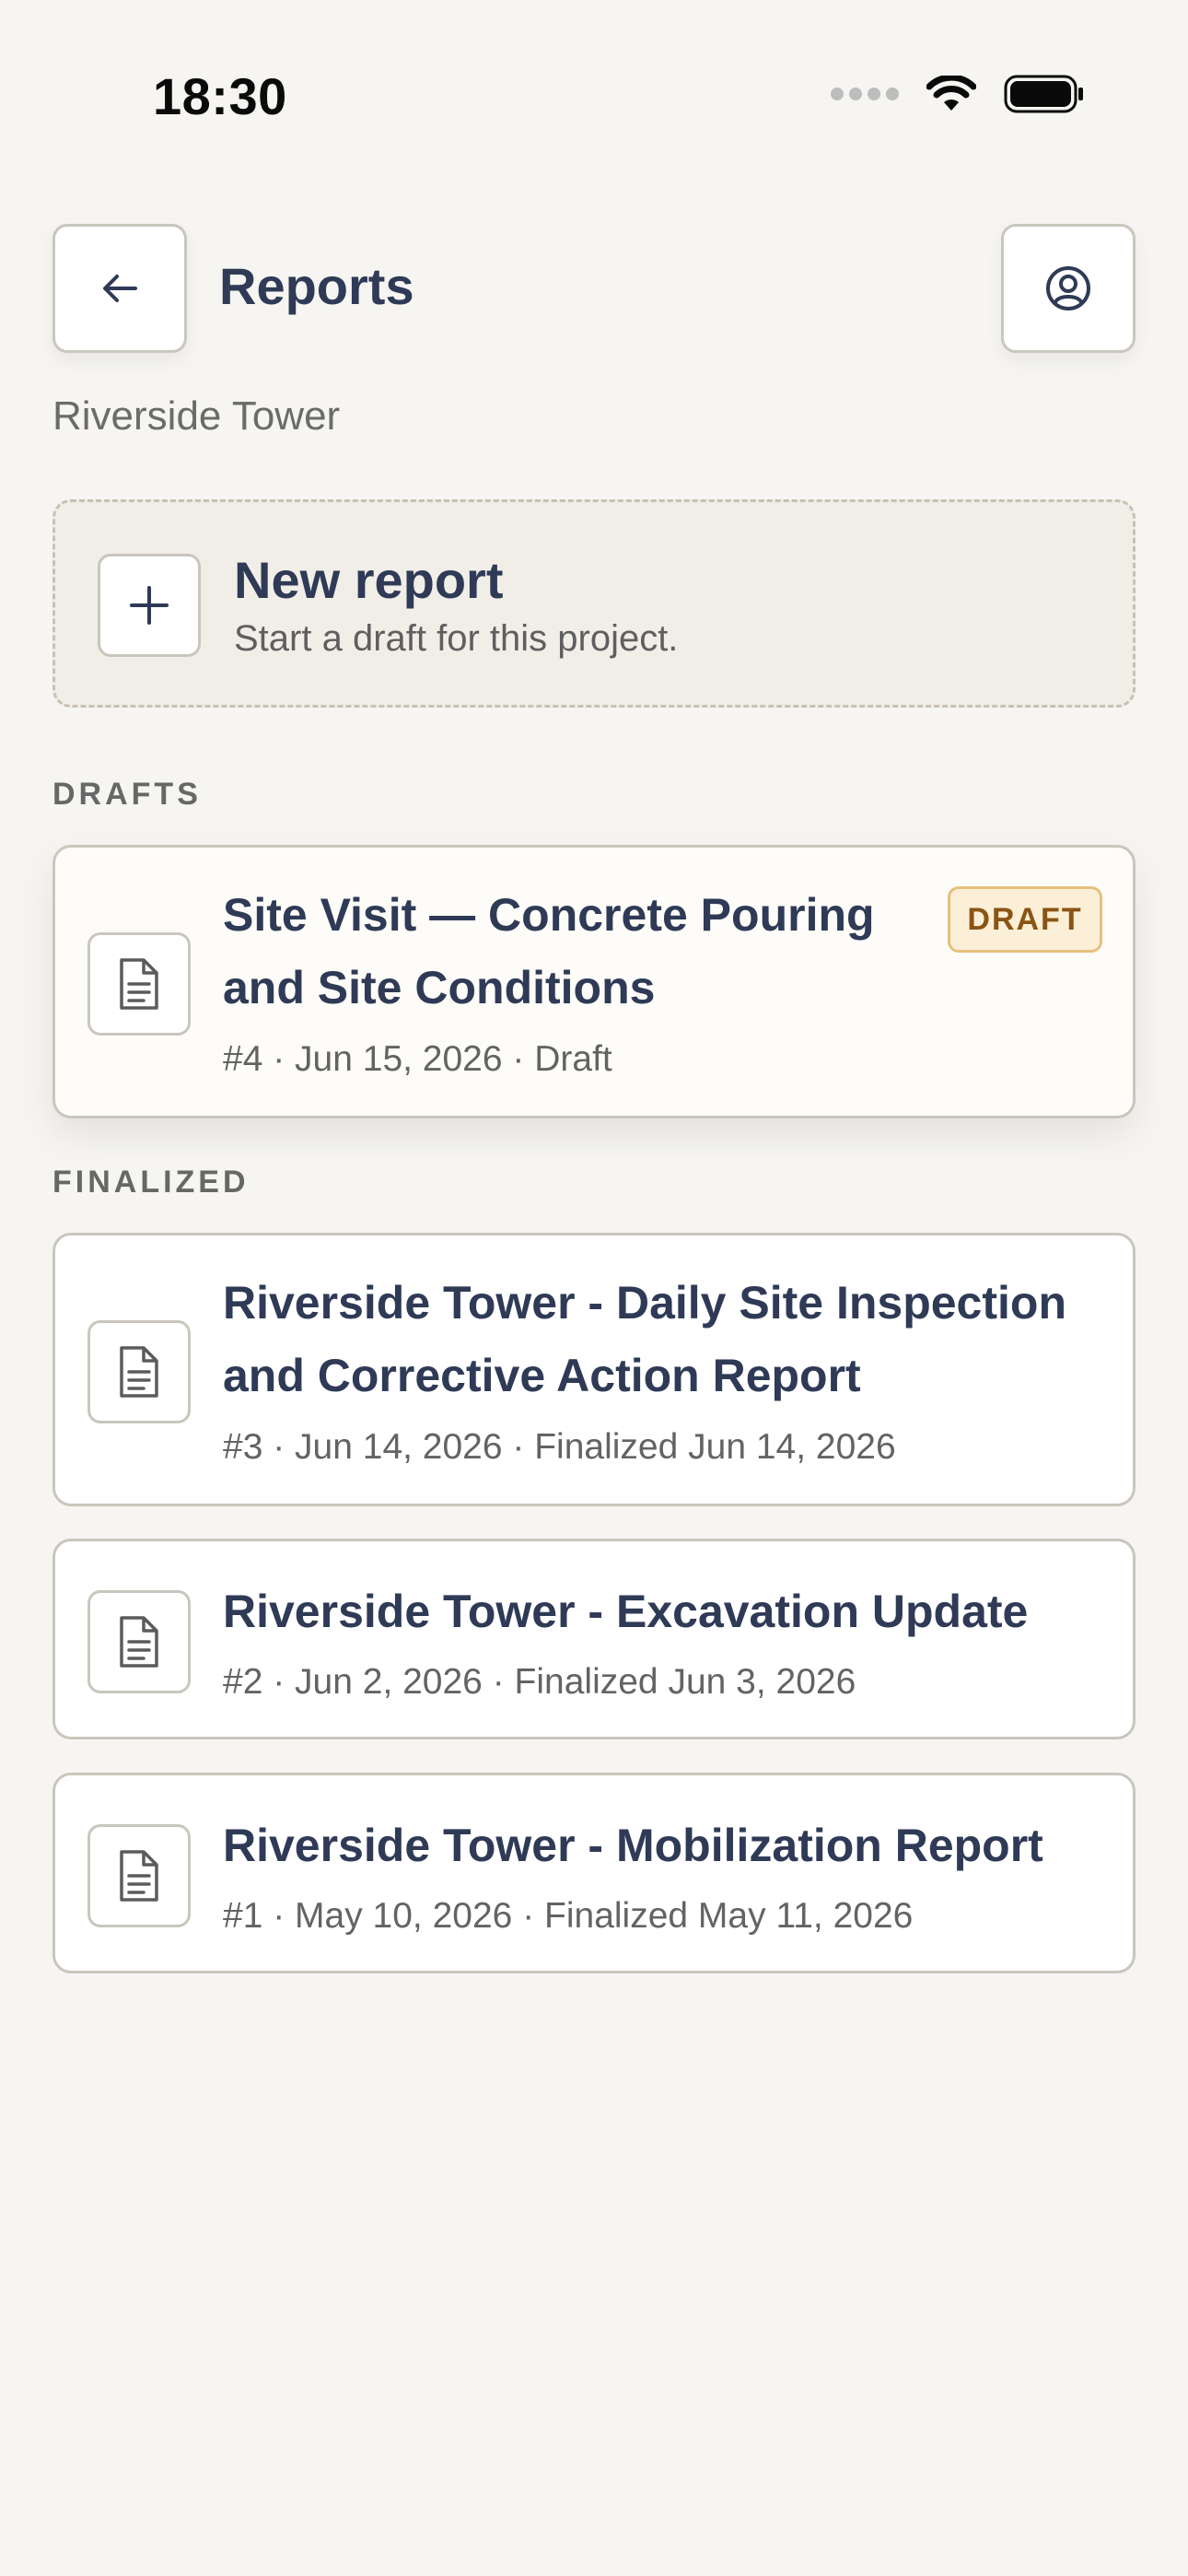 The image size is (1188, 2576). What do you see at coordinates (456, 638) in the screenshot?
I see `new-report-subtitle: Start a draft for this project.` at bounding box center [456, 638].